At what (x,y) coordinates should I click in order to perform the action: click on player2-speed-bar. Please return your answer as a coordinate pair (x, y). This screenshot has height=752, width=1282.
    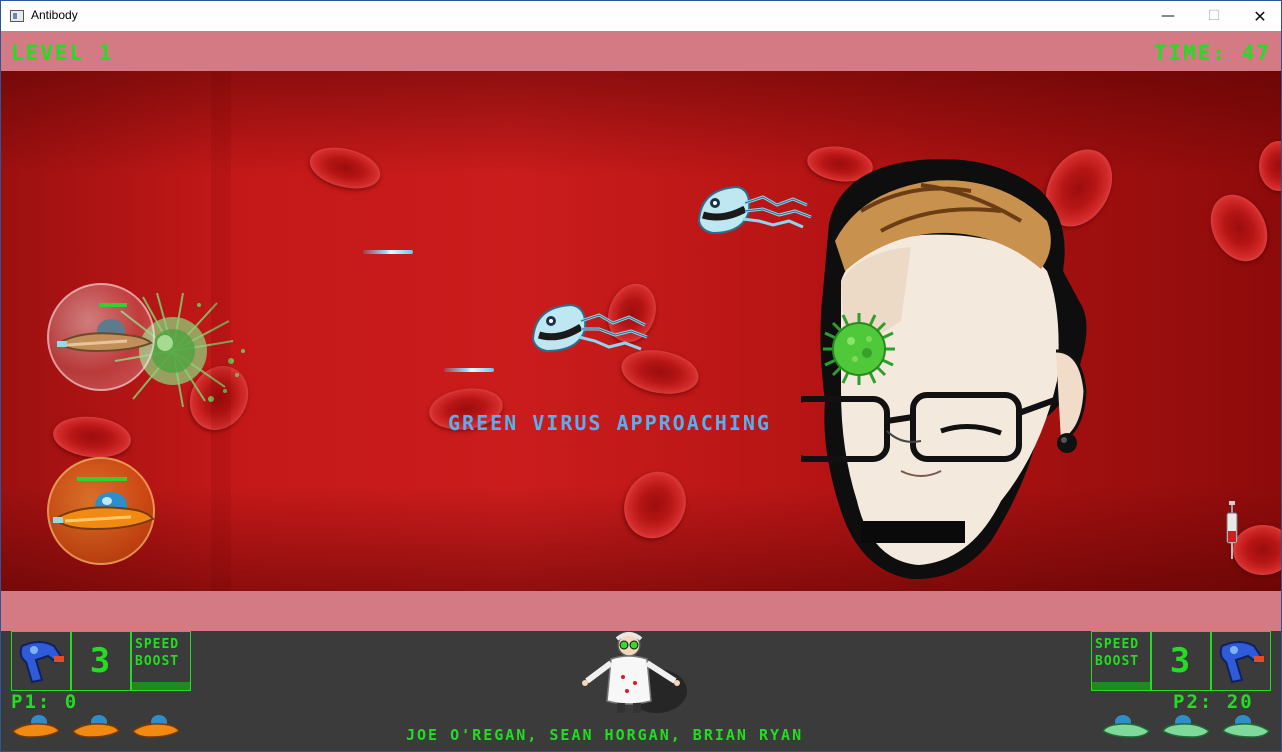
    Looking at the image, I should click on (1121, 686).